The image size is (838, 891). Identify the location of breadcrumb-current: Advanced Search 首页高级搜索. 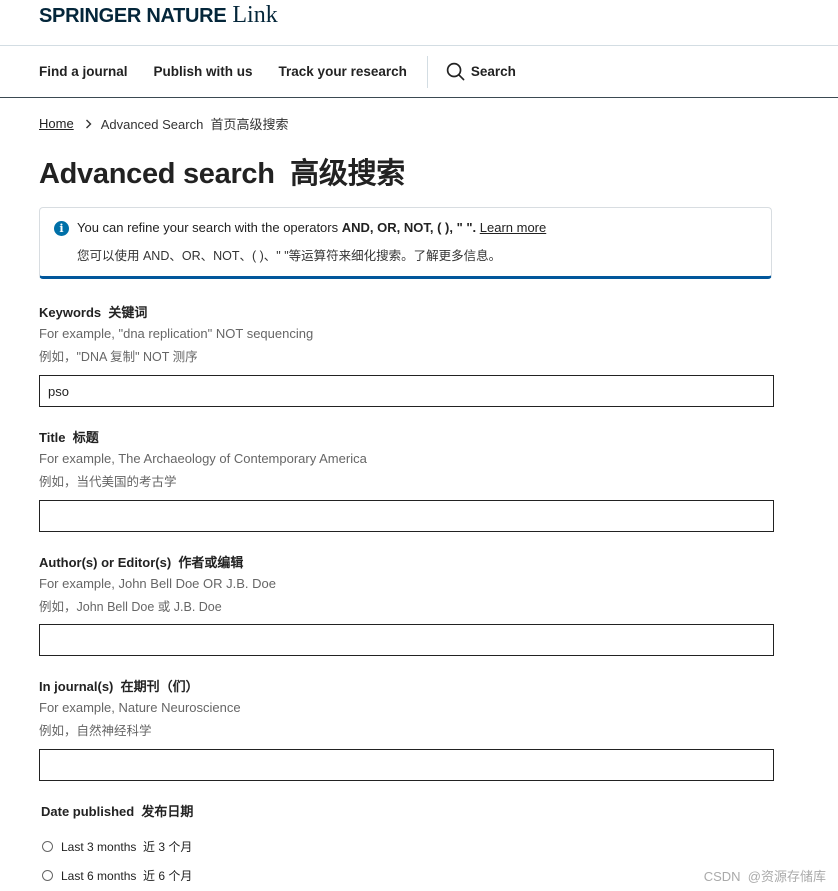
(194, 124).